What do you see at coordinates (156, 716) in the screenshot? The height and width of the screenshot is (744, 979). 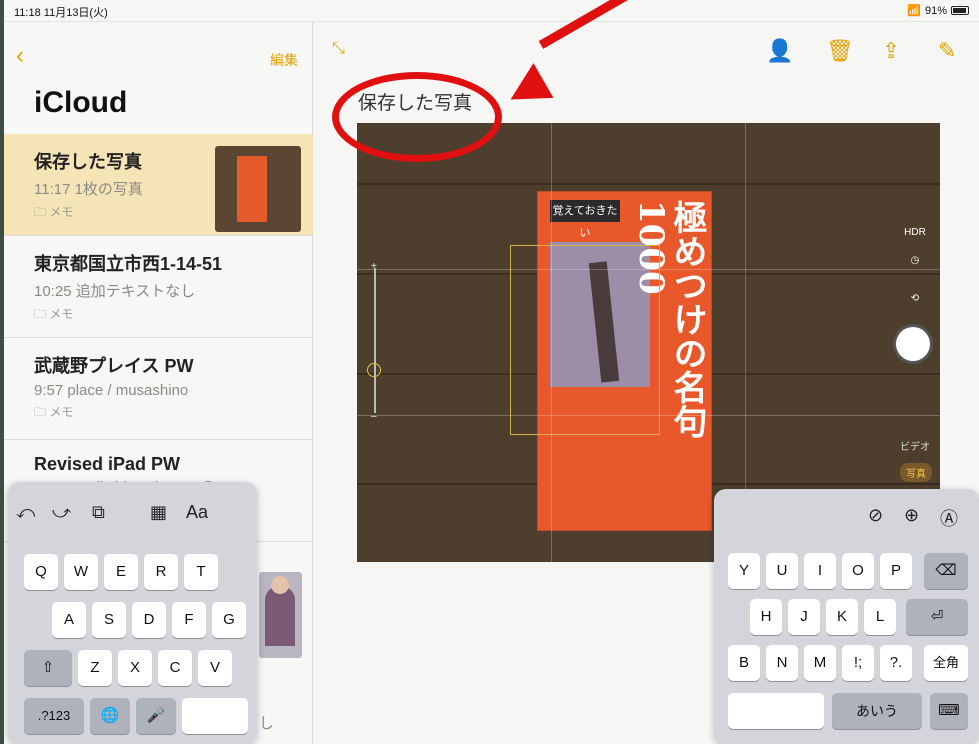 I see `microphone-key-icon: 🎤` at bounding box center [156, 716].